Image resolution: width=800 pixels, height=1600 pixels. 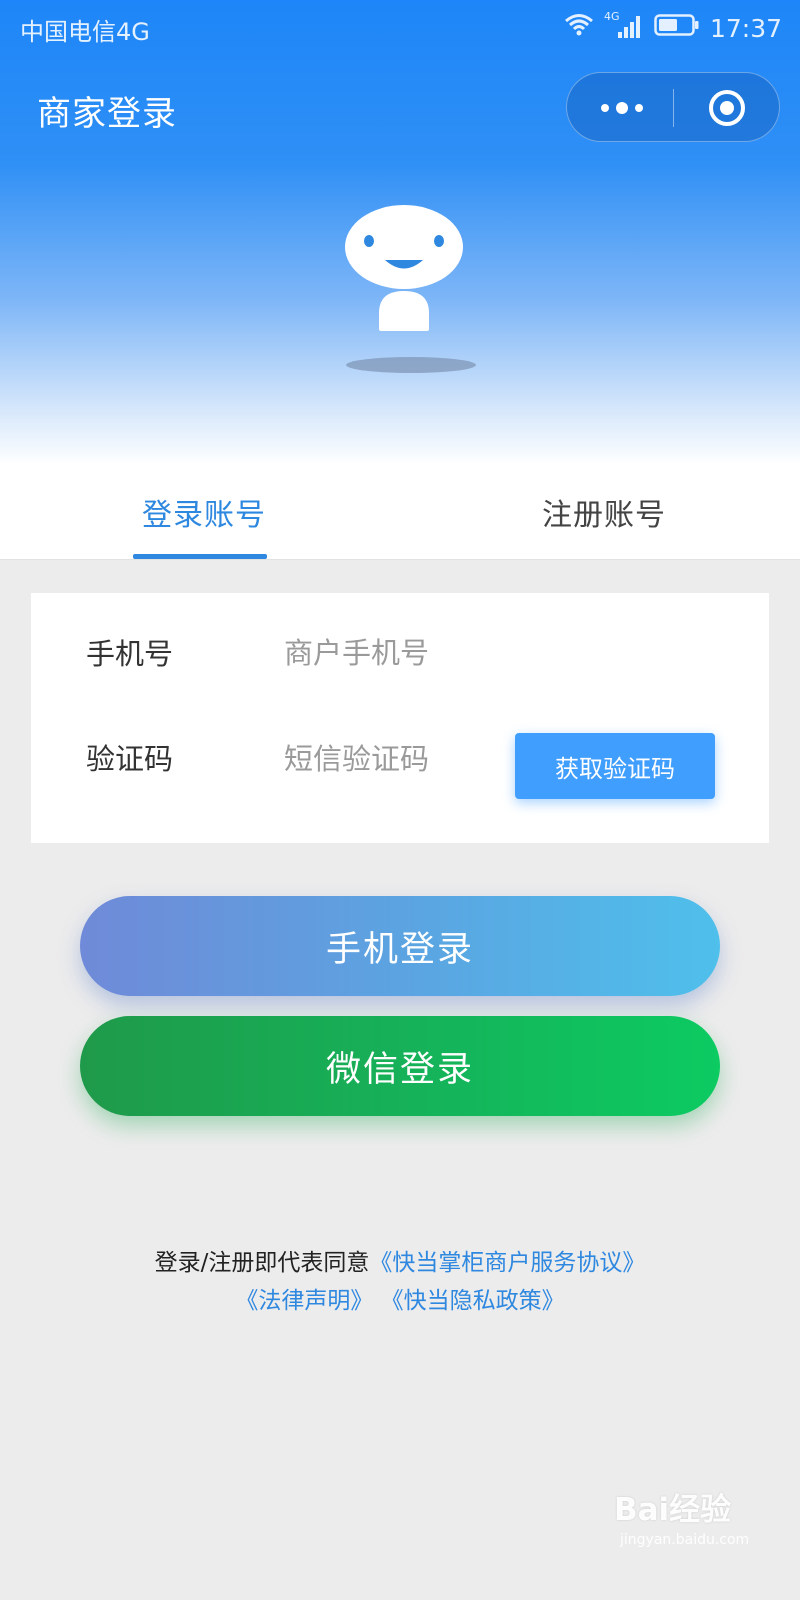 I want to click on login-form: 手机号 验证码 获取验证码, so click(x=400, y=718).